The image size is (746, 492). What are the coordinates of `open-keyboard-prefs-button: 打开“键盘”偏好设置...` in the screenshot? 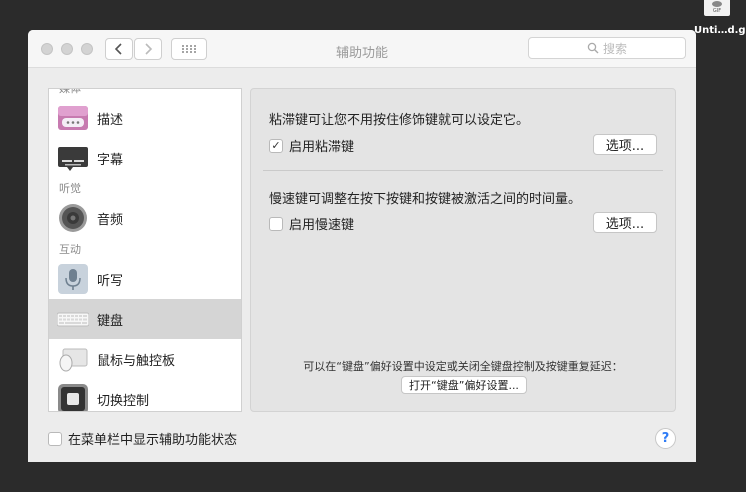 It's located at (464, 385).